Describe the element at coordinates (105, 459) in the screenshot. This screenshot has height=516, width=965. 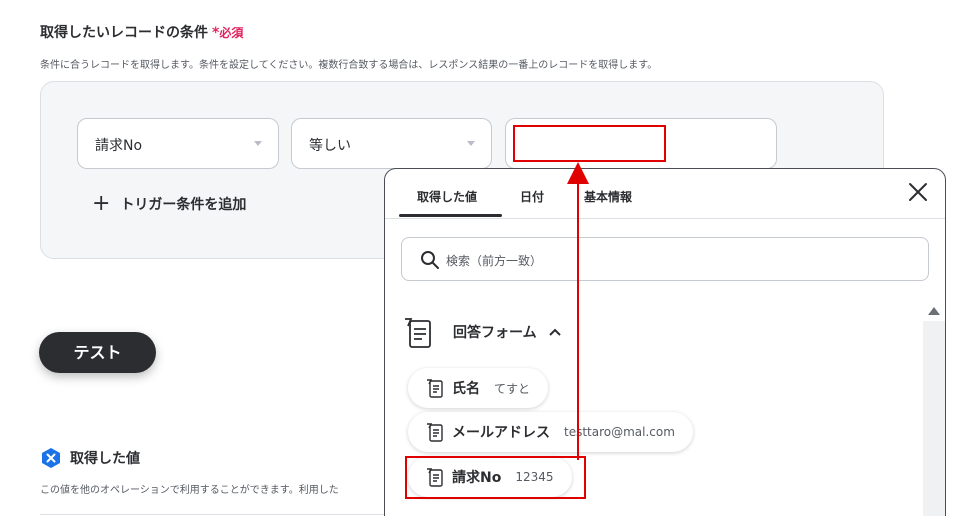
I see `acquired-value-title: 取得した値` at that location.